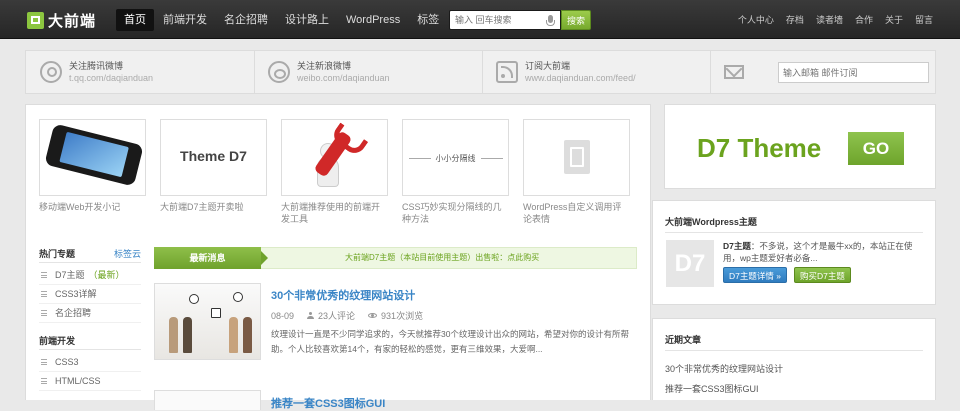 The height and width of the screenshot is (411, 960). What do you see at coordinates (90, 254) in the screenshot?
I see `topics-header: 热门专题 标签云` at bounding box center [90, 254].